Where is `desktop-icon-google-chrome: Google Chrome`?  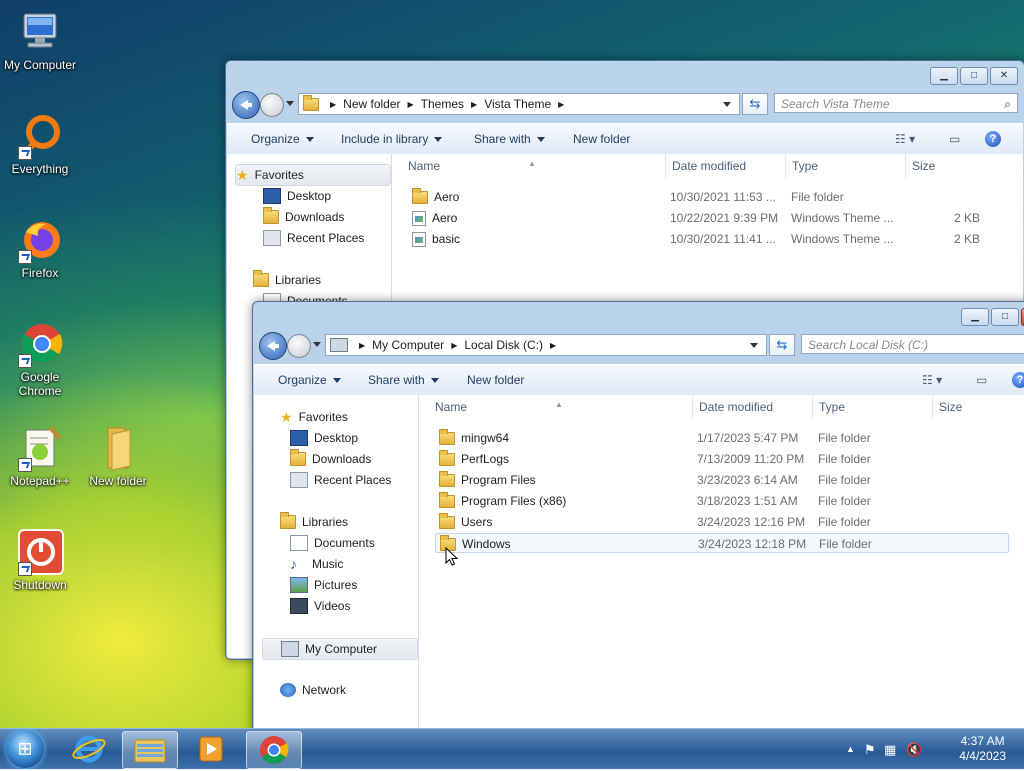 desktop-icon-google-chrome: Google Chrome is located at coordinates (40, 359).